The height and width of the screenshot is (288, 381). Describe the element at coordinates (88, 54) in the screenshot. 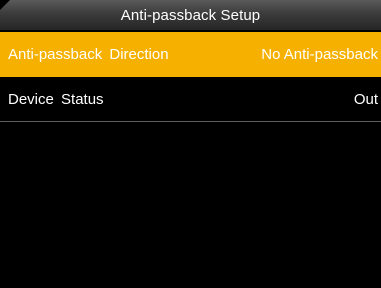

I see `menu-item-label: Anti-passback Direction` at that location.